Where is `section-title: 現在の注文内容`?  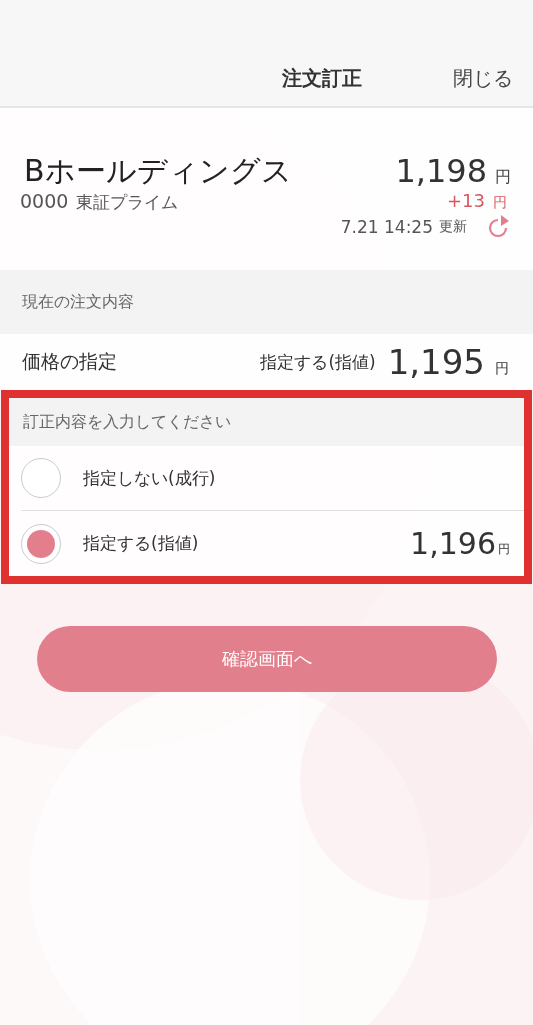 section-title: 現在の注文内容 is located at coordinates (78, 302).